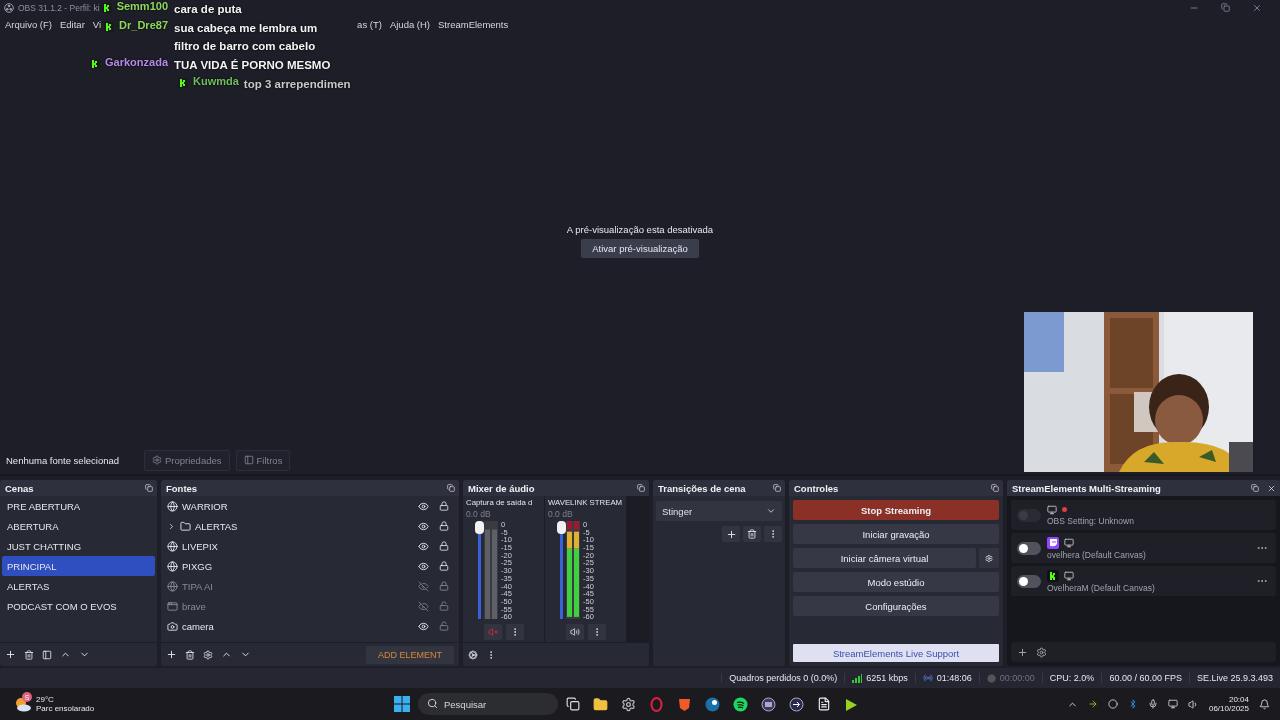 The image size is (1280, 720). What do you see at coordinates (172, 606) in the screenshot?
I see `window-icon` at bounding box center [172, 606].